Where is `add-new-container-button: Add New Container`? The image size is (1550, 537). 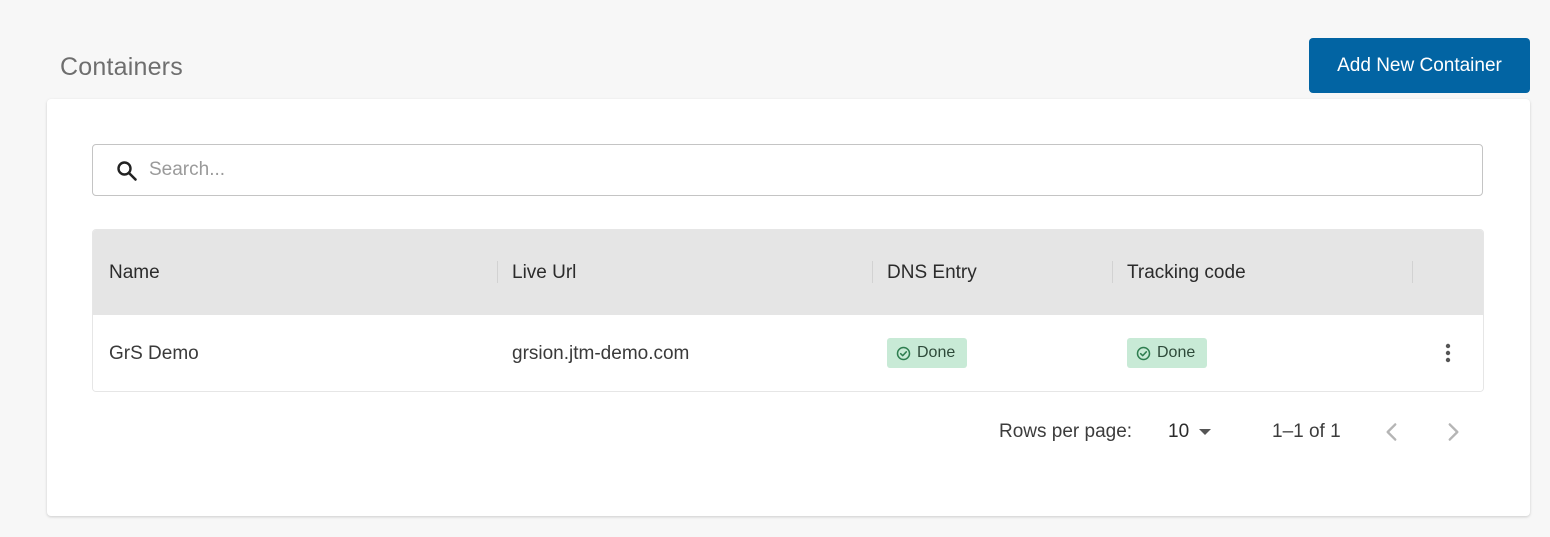
add-new-container-button: Add New Container is located at coordinates (1419, 65).